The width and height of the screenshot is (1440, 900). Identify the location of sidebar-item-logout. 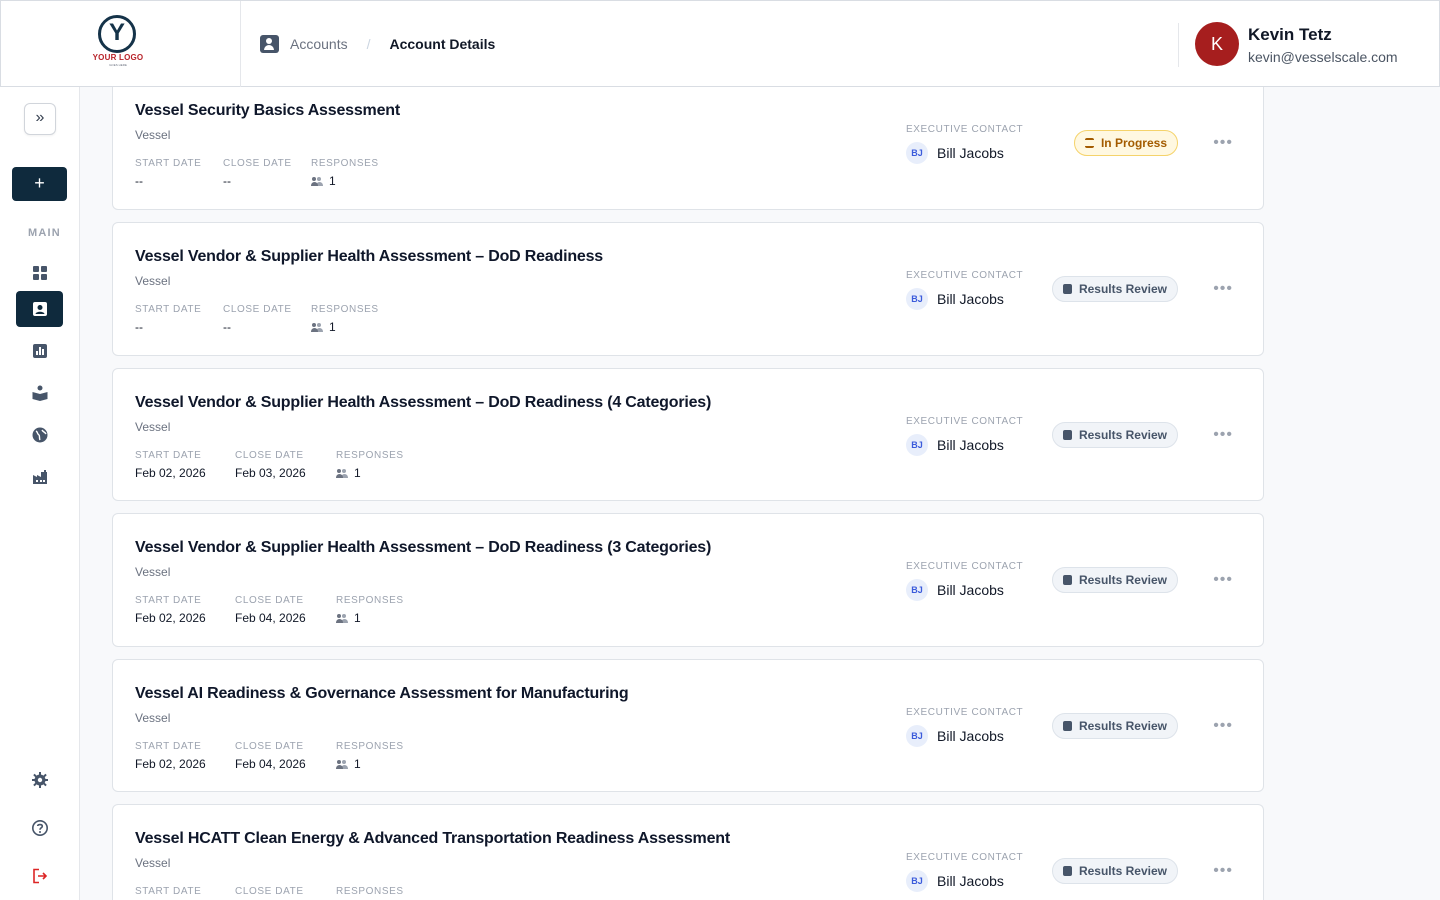
(39, 876).